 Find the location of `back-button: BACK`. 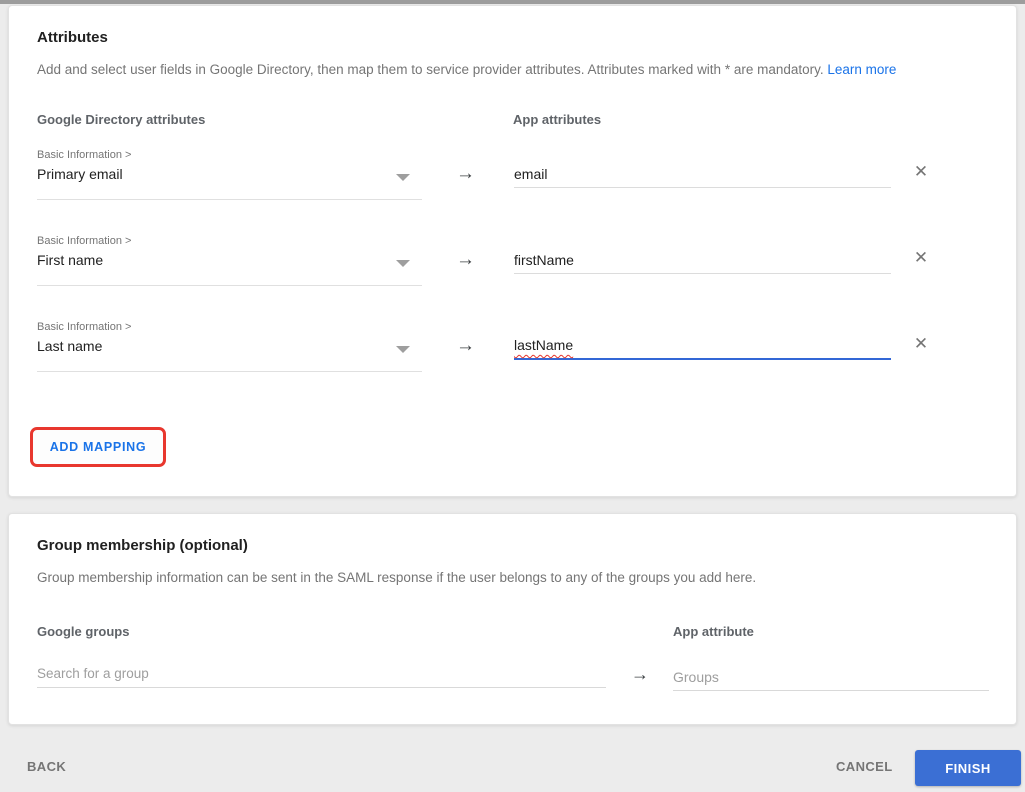

back-button: BACK is located at coordinates (46, 766).